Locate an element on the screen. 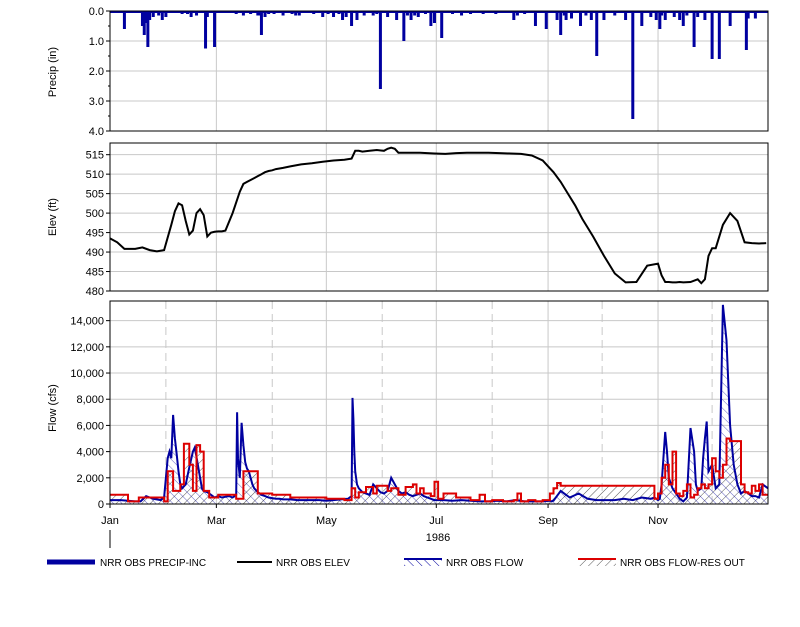 This screenshot has width=800, height=627. elev-tick-label: 485 is located at coordinates (95, 273).